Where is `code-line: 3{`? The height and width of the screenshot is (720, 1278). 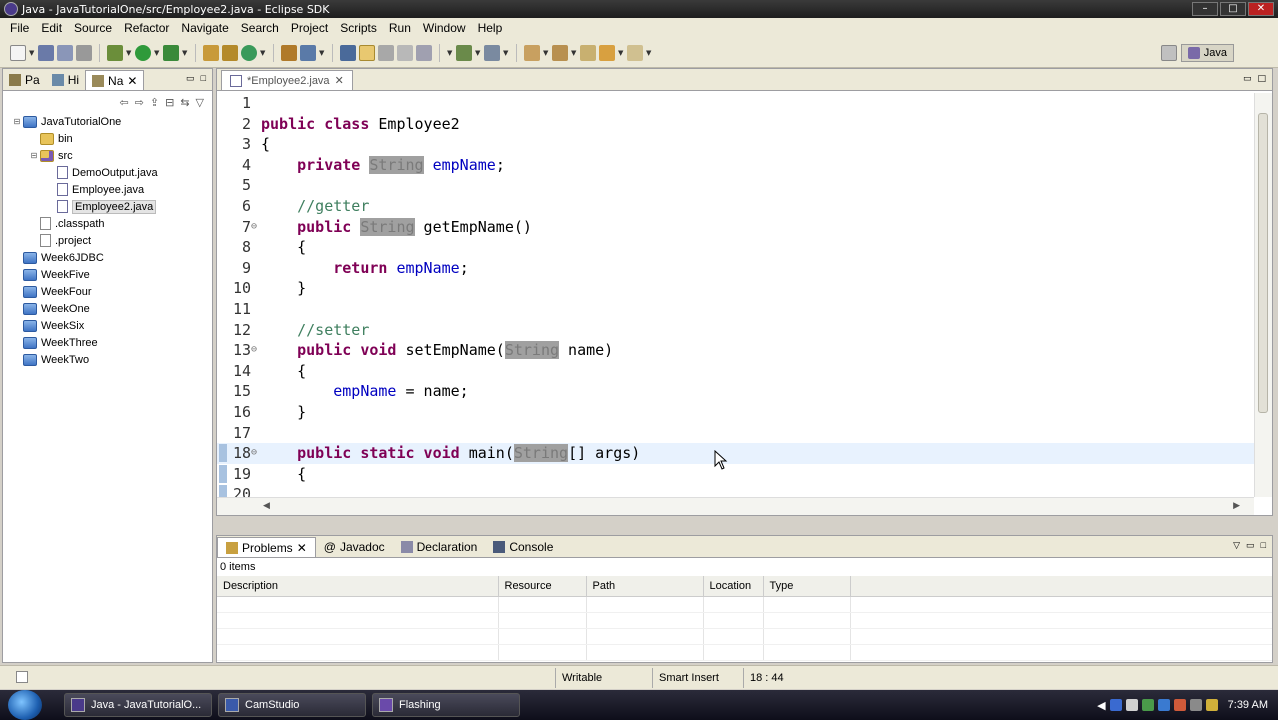 code-line: 3{ is located at coordinates (735, 144).